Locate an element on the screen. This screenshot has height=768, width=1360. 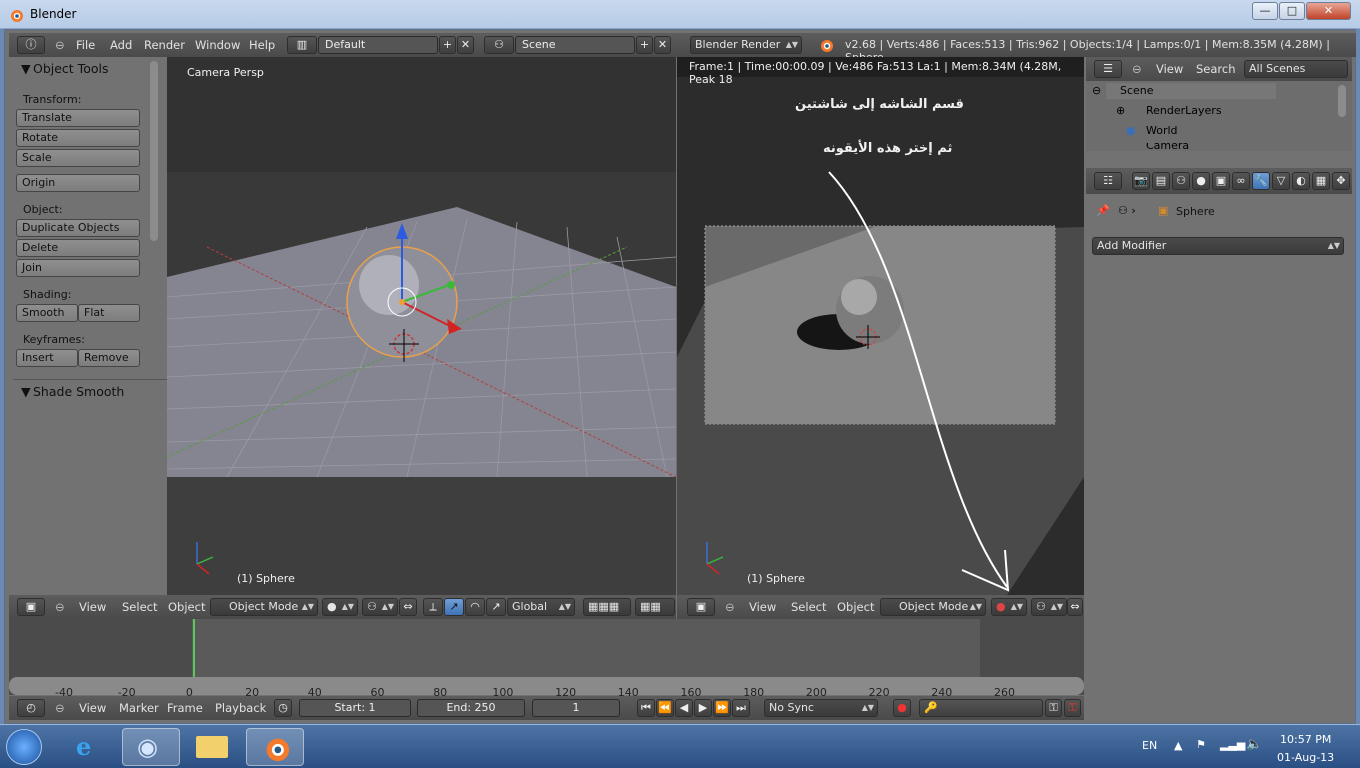
scale-button: Scale is located at coordinates (78, 158).